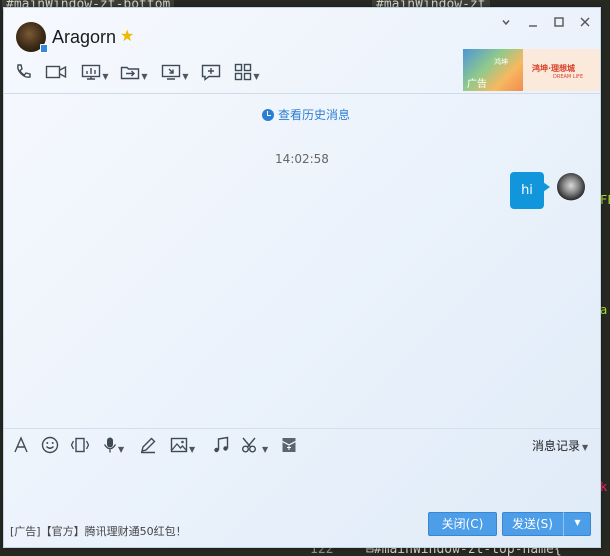  I want to click on message-input, so click(302, 485).